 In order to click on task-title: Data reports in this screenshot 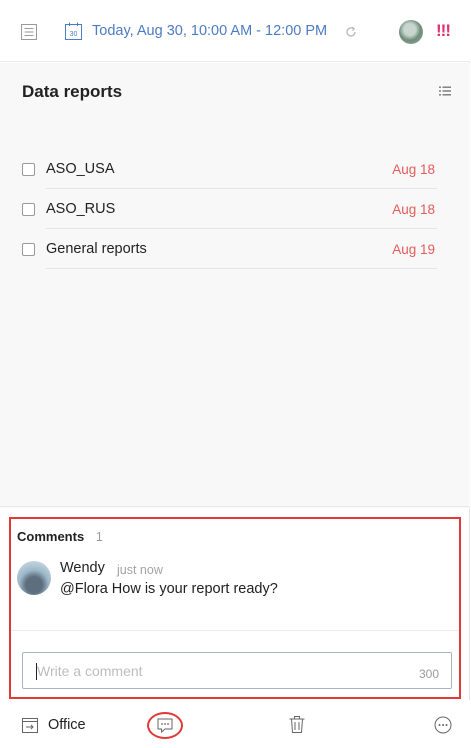, I will do `click(72, 92)`.